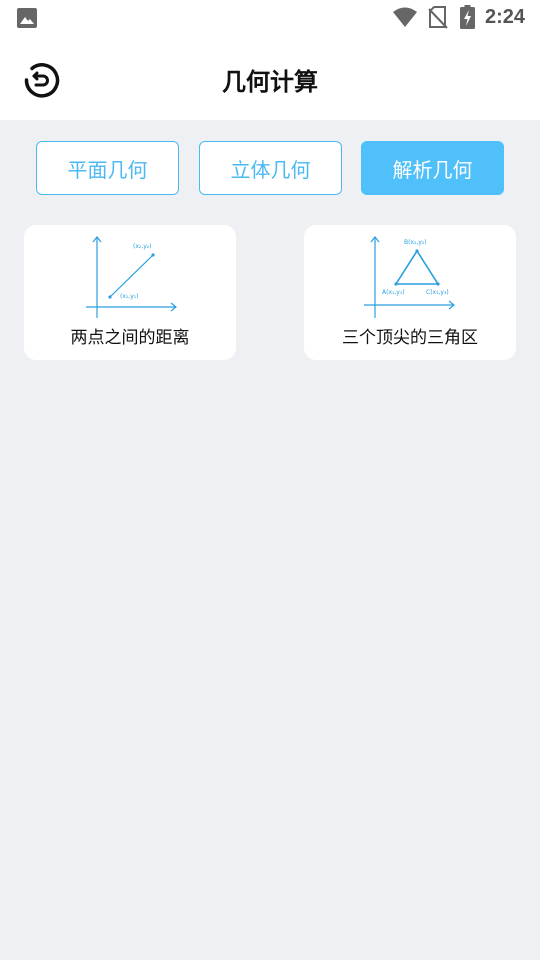 This screenshot has height=960, width=540. What do you see at coordinates (107, 168) in the screenshot?
I see `tab-plane-geometry: 平面几何` at bounding box center [107, 168].